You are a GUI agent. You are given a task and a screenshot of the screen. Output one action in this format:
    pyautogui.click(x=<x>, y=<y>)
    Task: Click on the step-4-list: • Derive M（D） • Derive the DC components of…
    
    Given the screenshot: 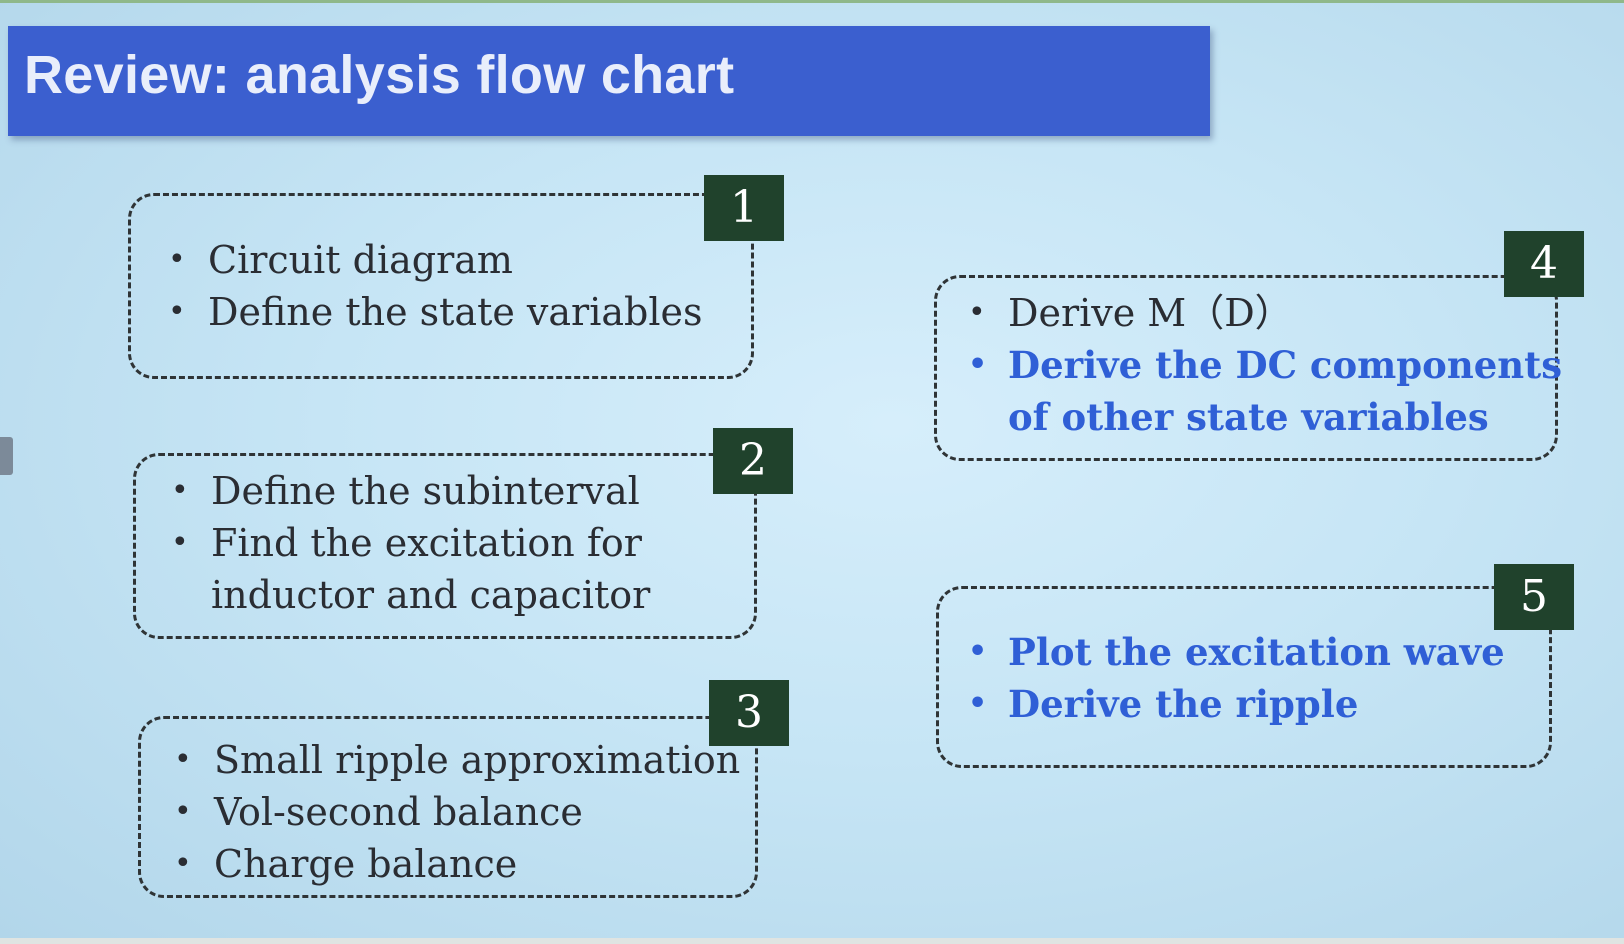 What is the action you would take?
    pyautogui.click(x=1263, y=365)
    